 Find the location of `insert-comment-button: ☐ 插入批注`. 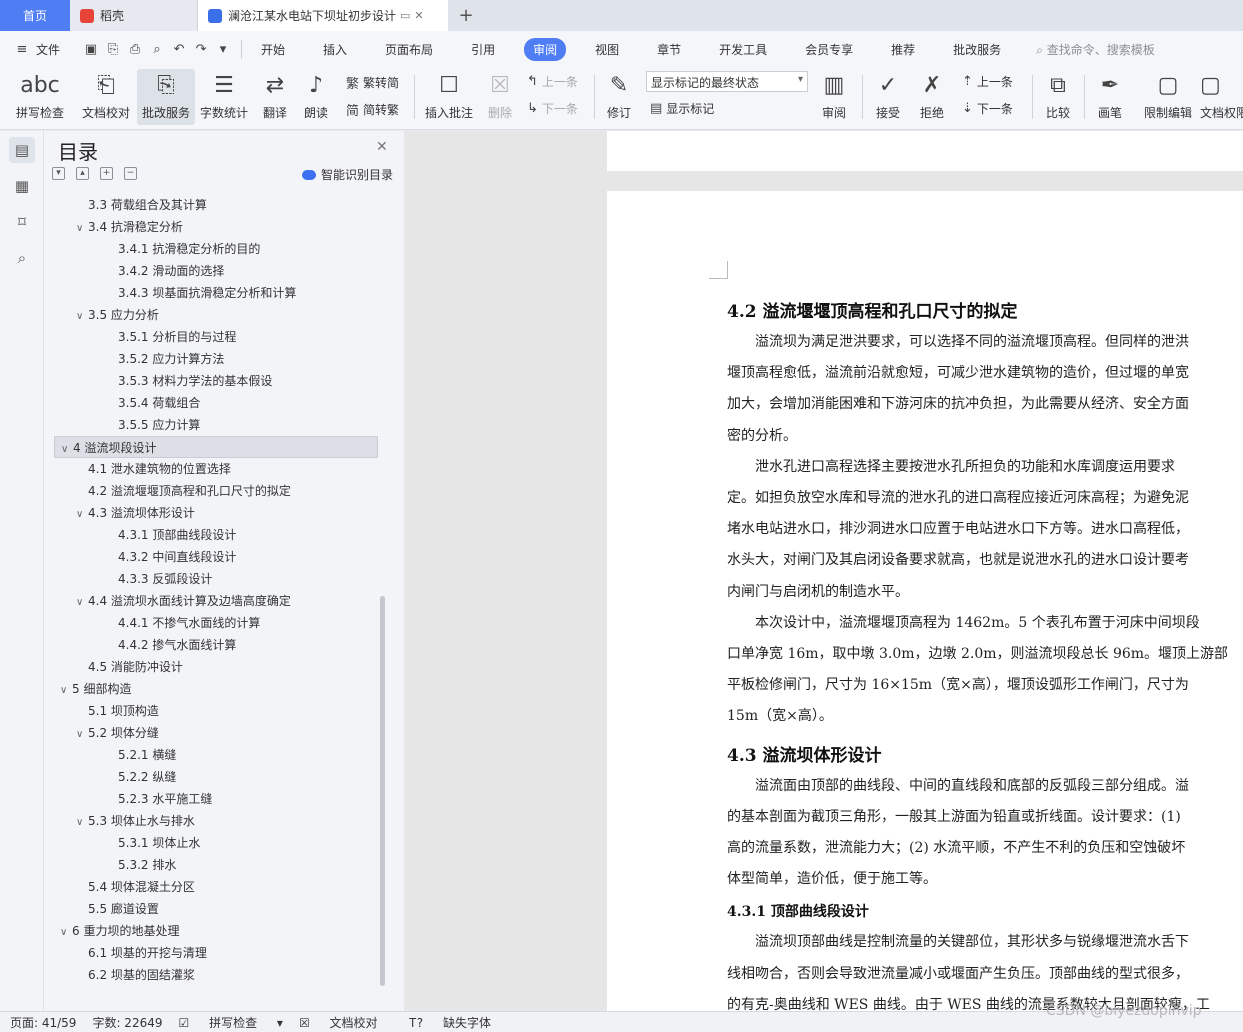

insert-comment-button: ☐ 插入批注 is located at coordinates (449, 97).